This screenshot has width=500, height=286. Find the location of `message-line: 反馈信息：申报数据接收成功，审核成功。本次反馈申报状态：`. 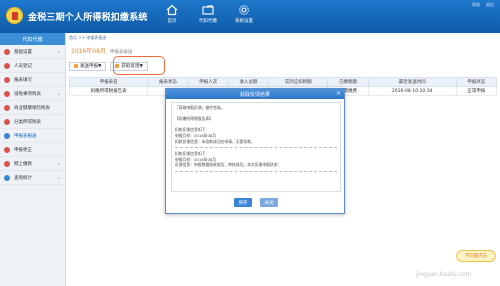

message-line: 反馈信息：申报数据接收成功，审核成功。本次反馈申报状态： is located at coordinates (228, 165).